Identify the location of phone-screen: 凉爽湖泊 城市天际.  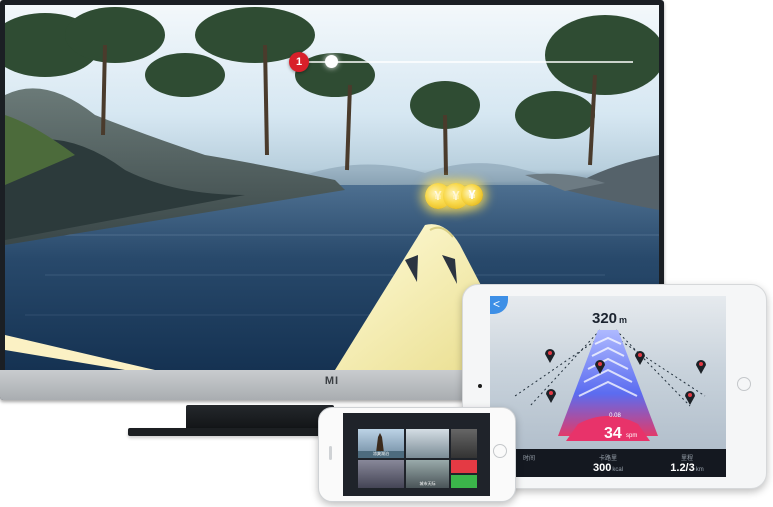
(416, 454).